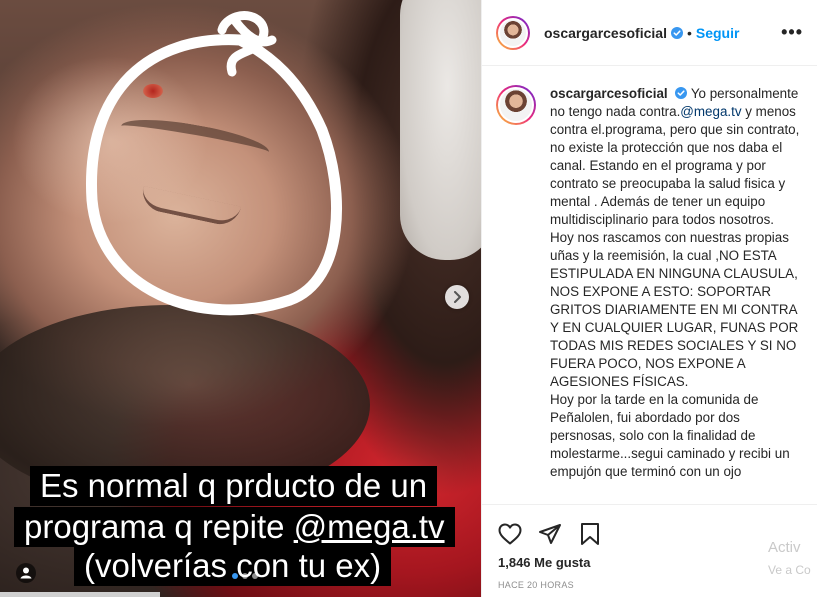  What do you see at coordinates (718, 33) in the screenshot?
I see `follow-button: Seguir` at bounding box center [718, 33].